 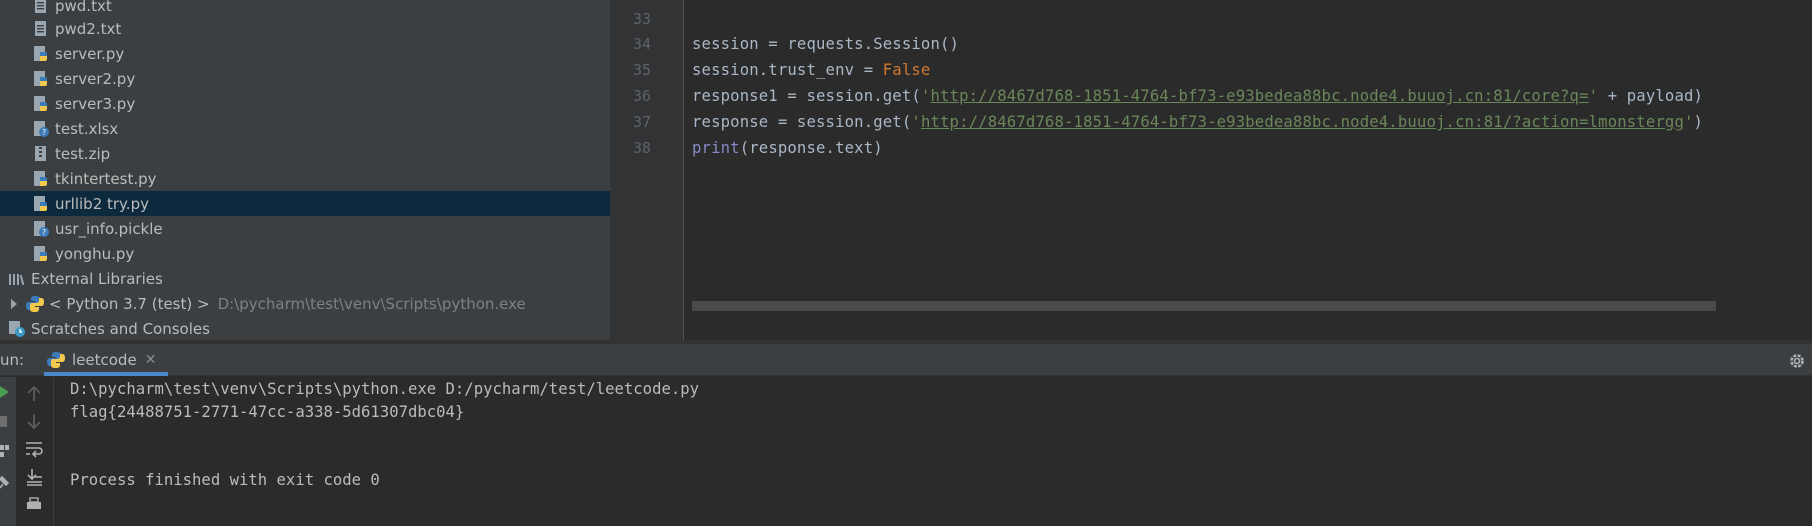 What do you see at coordinates (41, 154) in the screenshot?
I see `archive-file-icon` at bounding box center [41, 154].